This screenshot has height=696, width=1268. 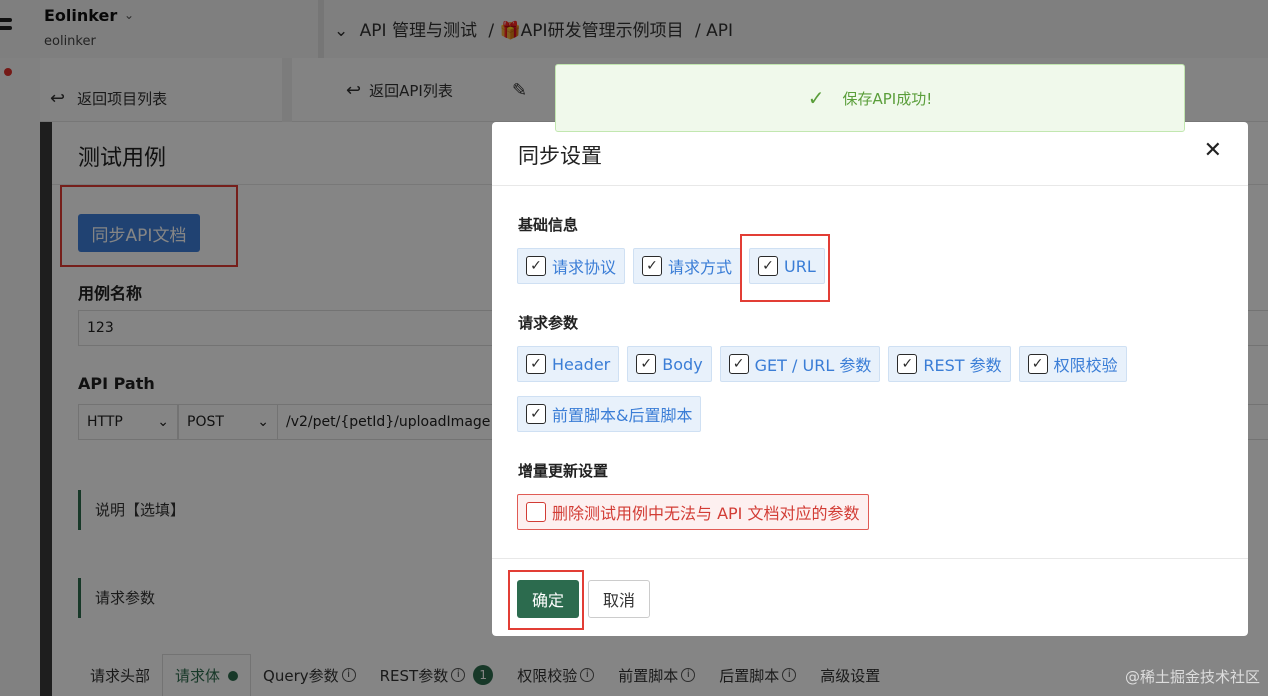 I want to click on checkbox-scripts: ✓ 前置脚本&后置脚本, so click(x=609, y=414).